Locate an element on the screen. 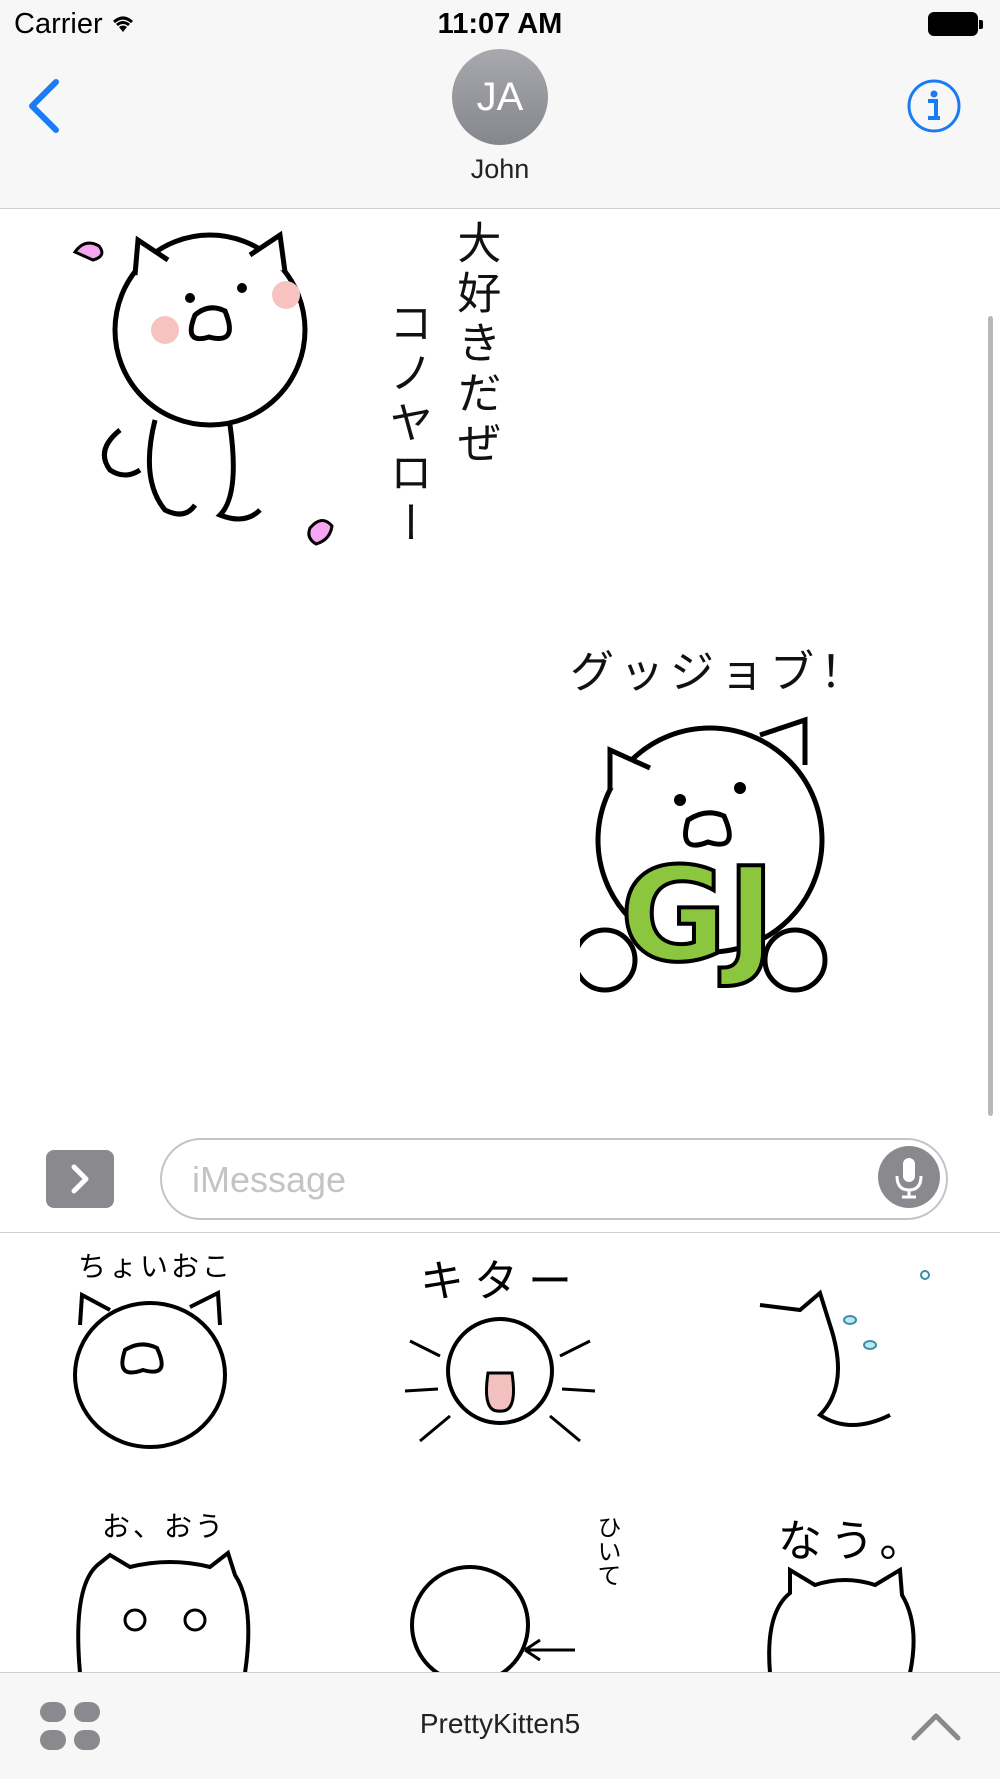  apps-button is located at coordinates (80, 1179).